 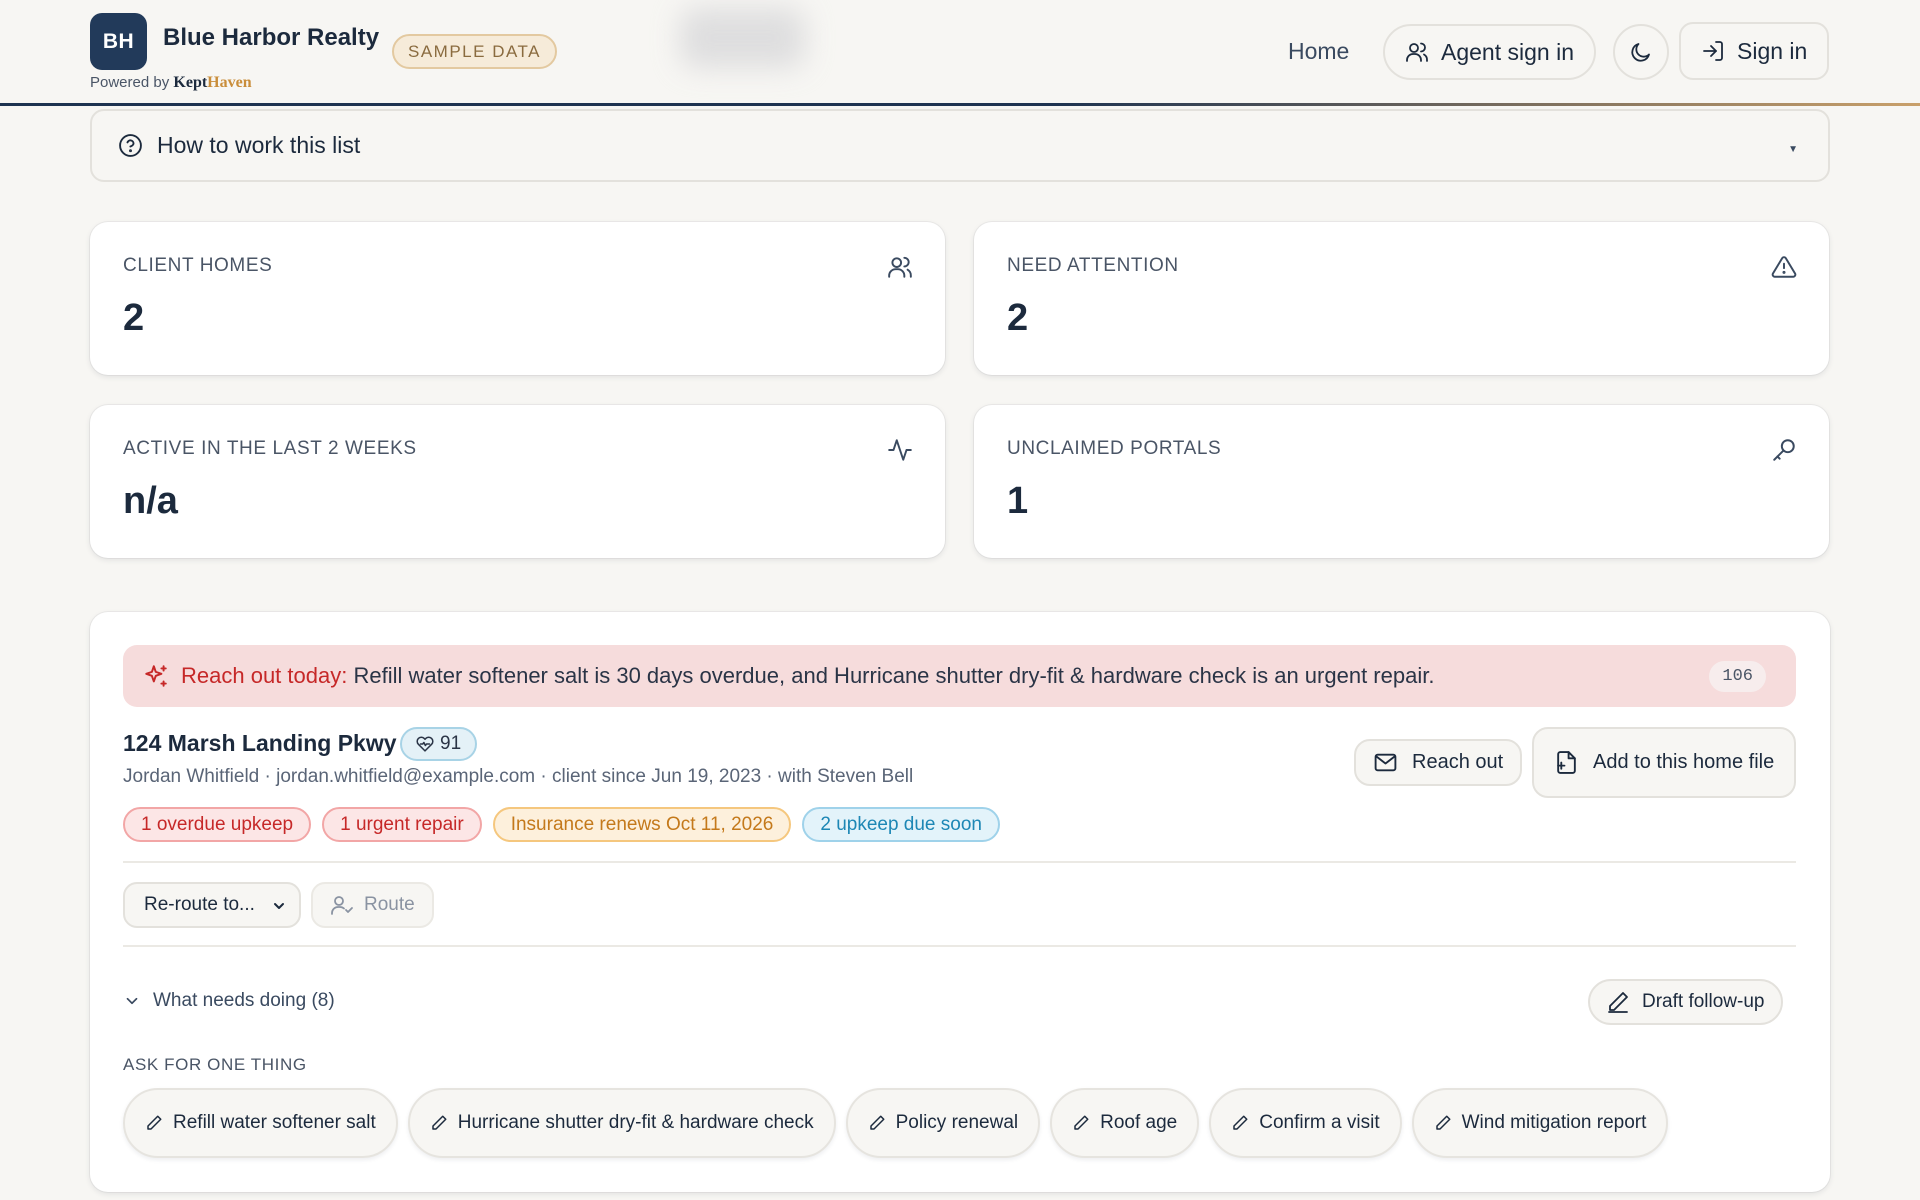 What do you see at coordinates (1401, 481) in the screenshot?
I see `stat-card-unclaimed-portals: UNCLAIMED PORTALS 1` at bounding box center [1401, 481].